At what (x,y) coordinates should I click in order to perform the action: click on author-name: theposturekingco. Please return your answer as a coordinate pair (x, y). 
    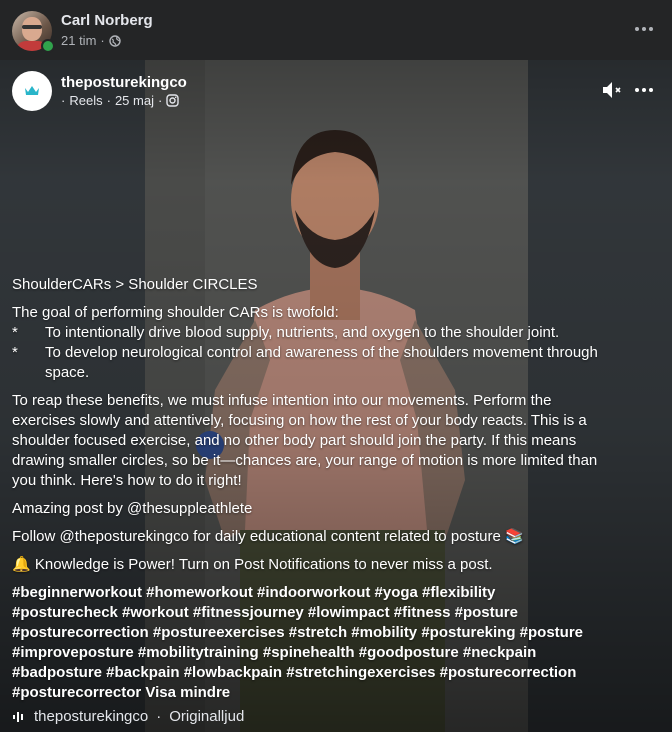
    Looking at the image, I should click on (124, 82).